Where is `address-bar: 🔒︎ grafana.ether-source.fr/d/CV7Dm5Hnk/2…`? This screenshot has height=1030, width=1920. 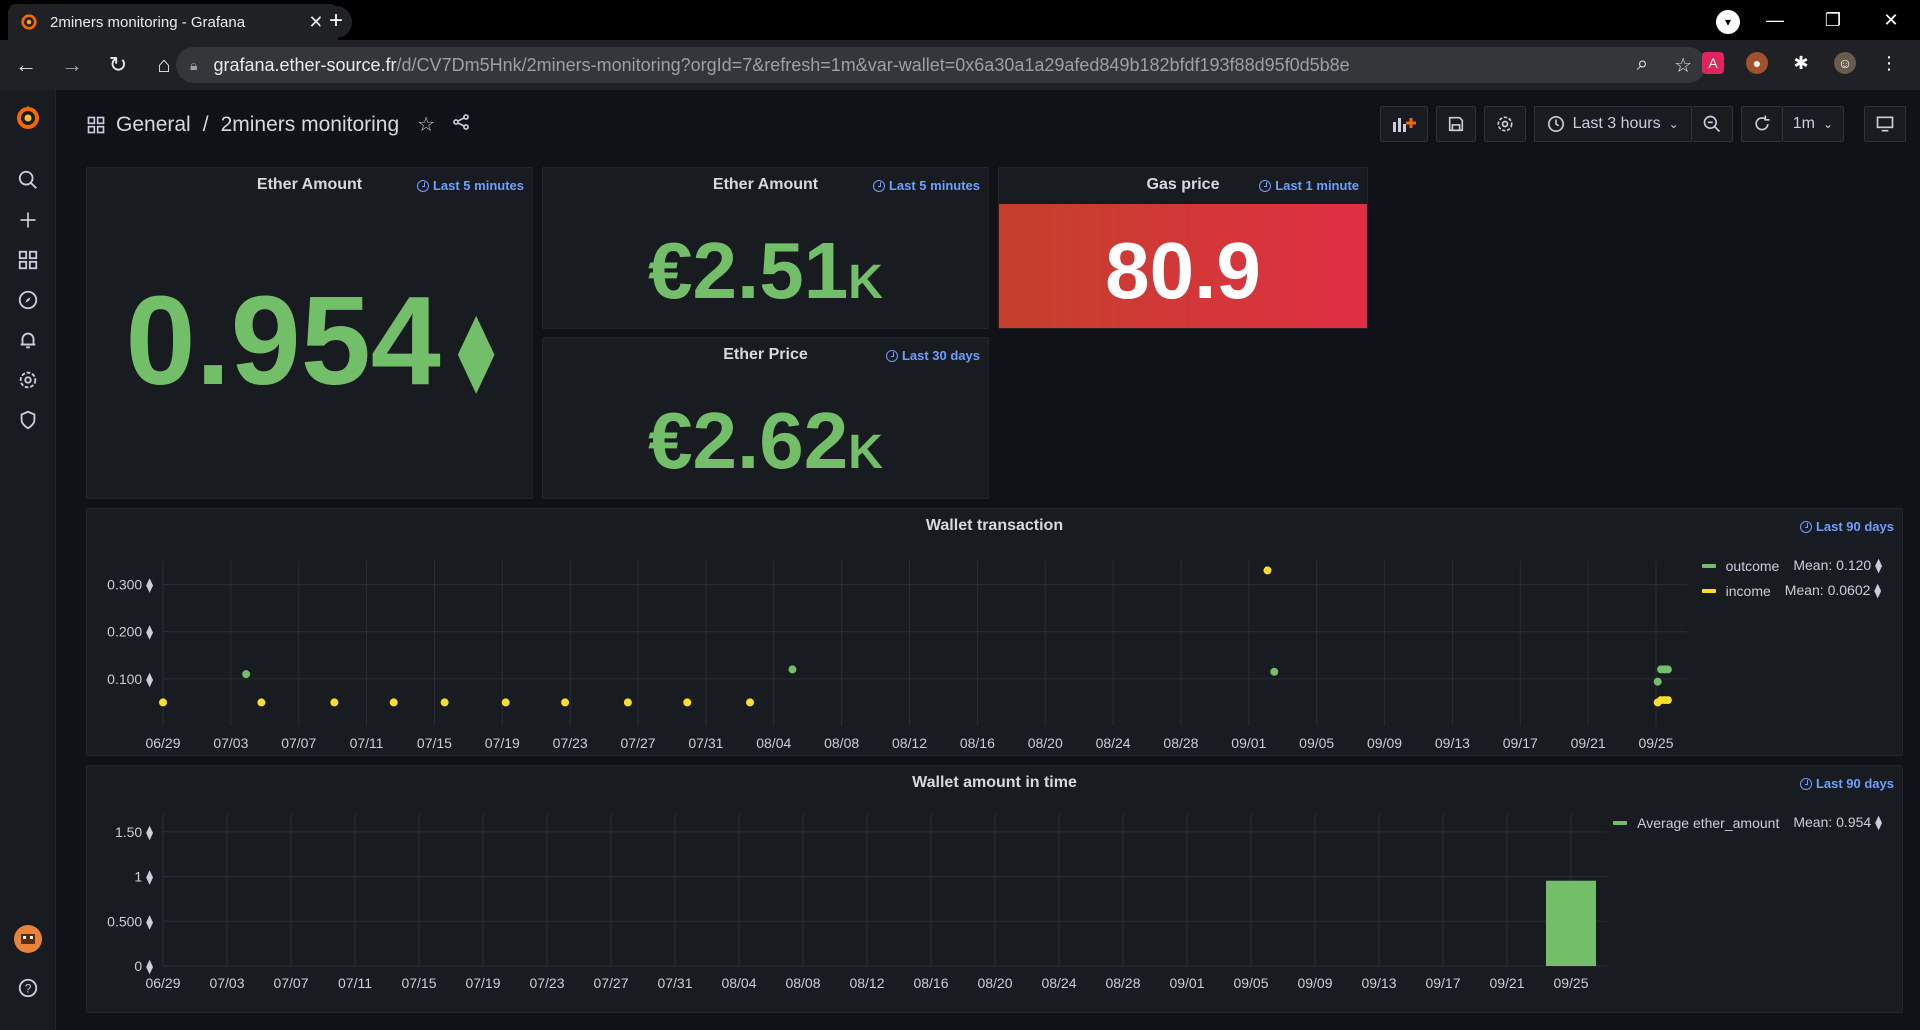
address-bar: 🔒︎ grafana.ether-source.fr/d/CV7Dm5Hnk/2… is located at coordinates (941, 65).